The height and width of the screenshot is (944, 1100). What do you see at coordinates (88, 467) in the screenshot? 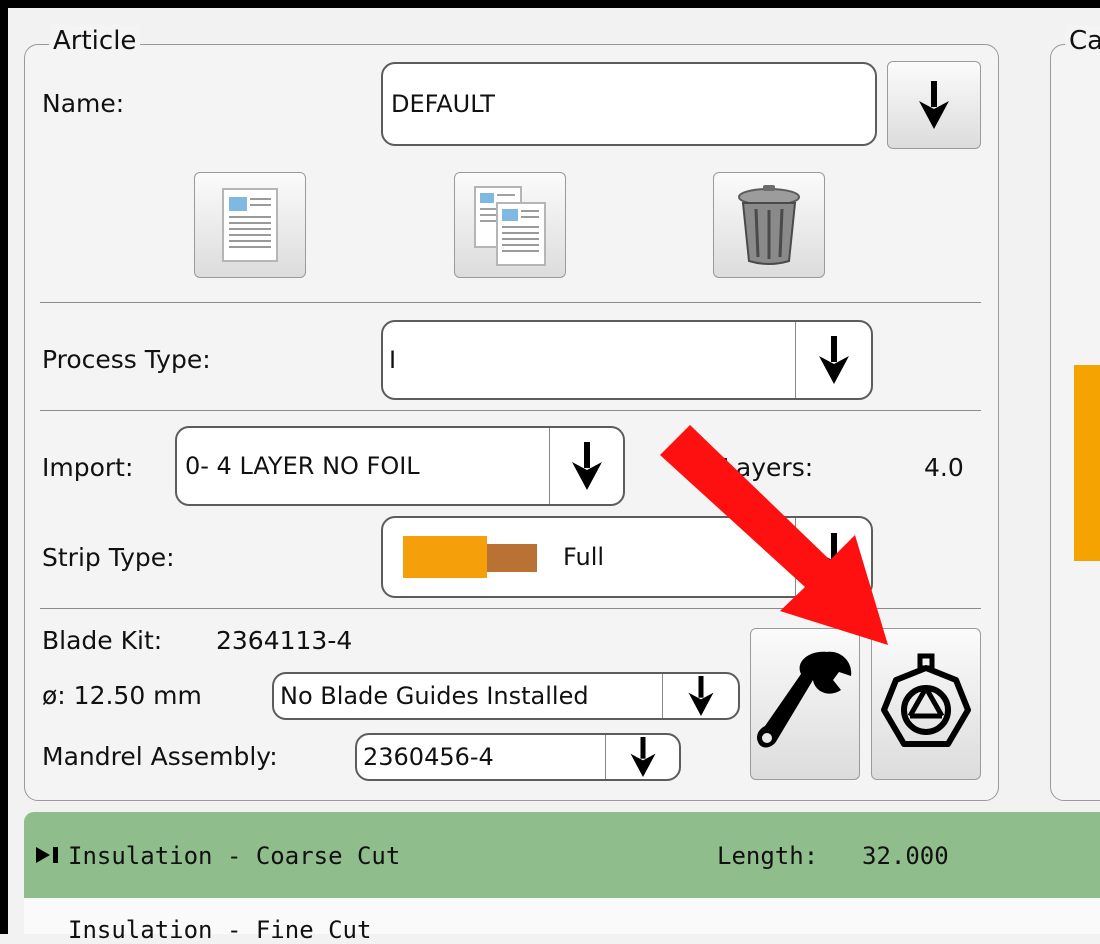
I see `import-label: Import:` at bounding box center [88, 467].